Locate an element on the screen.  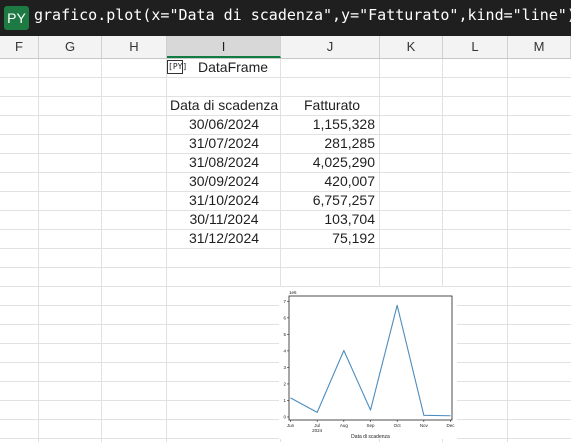
column-header-m: M is located at coordinates (539, 47).